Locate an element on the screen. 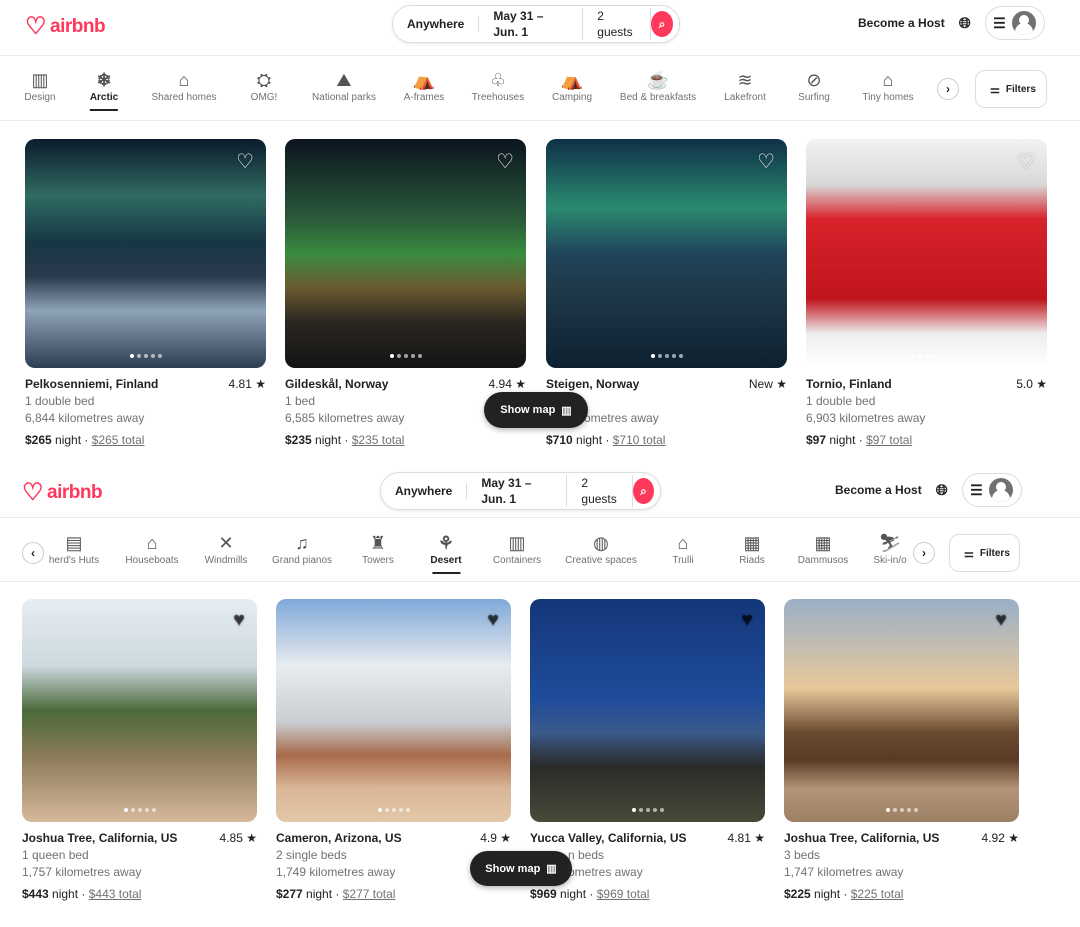 The width and height of the screenshot is (1080, 927). category-herd-s-huts: ▤ herd's Huts is located at coordinates (74, 548).